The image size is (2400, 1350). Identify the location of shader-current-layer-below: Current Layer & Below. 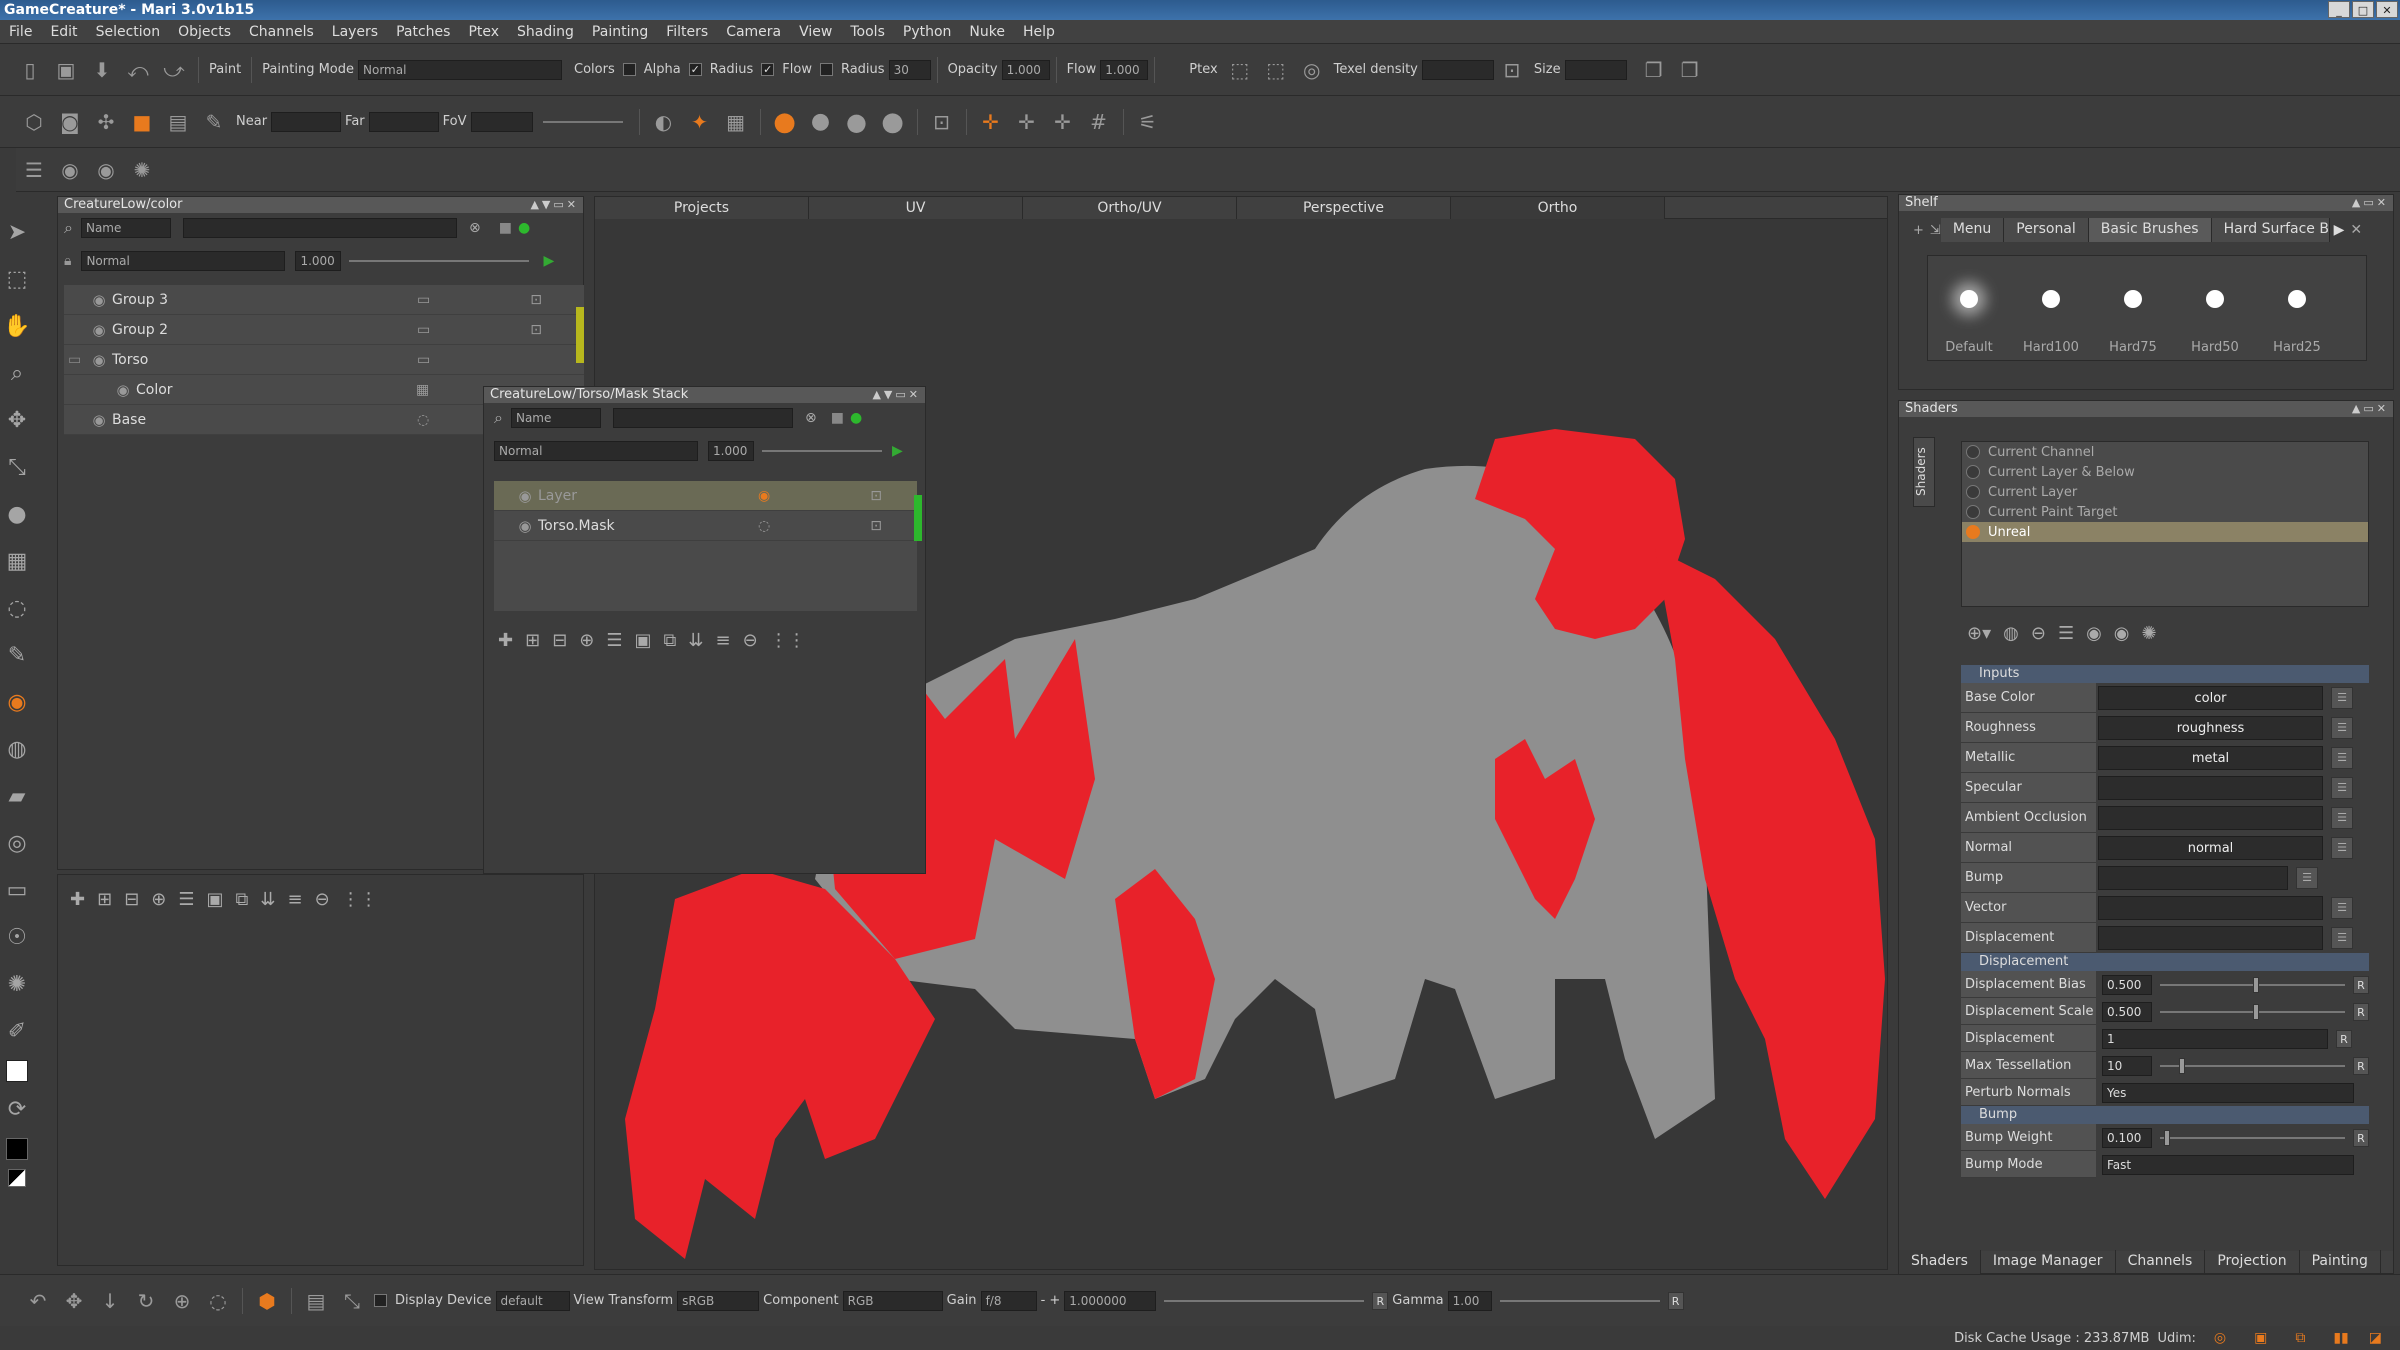
(2165, 472).